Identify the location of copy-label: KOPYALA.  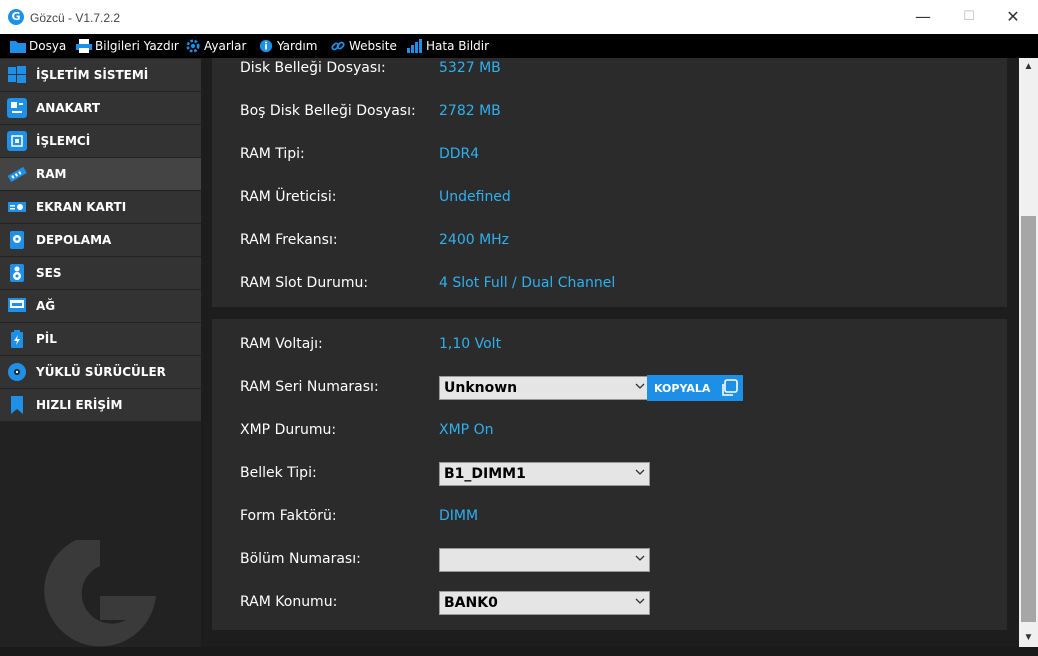
(682, 388).